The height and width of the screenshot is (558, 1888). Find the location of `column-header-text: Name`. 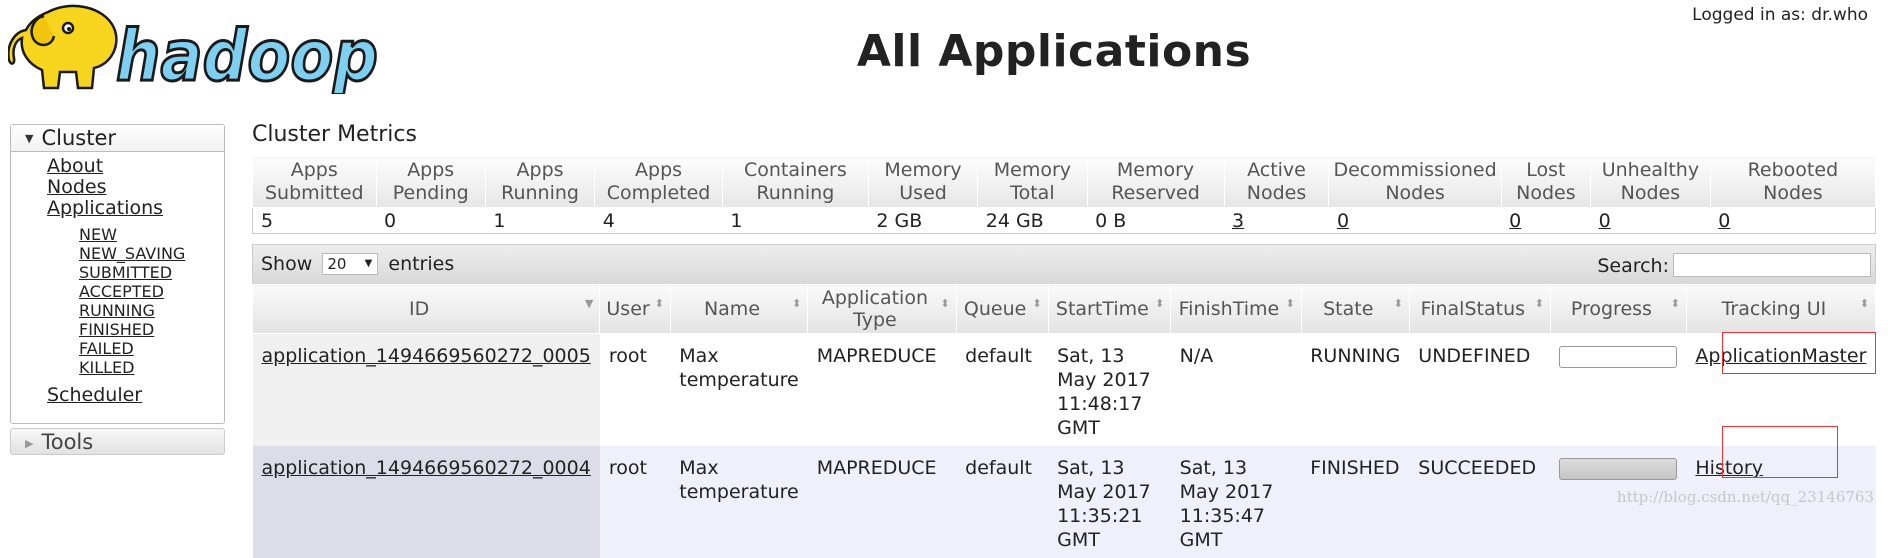

column-header-text: Name is located at coordinates (732, 309).